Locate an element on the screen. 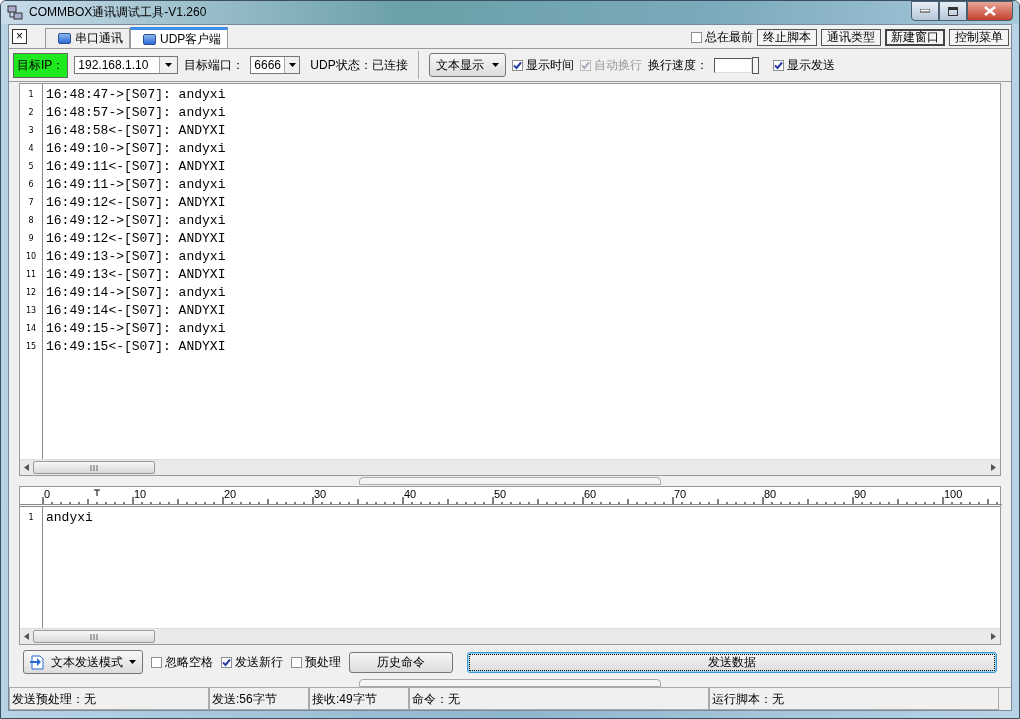 The width and height of the screenshot is (1020, 719). maximize-button is located at coordinates (953, 11).